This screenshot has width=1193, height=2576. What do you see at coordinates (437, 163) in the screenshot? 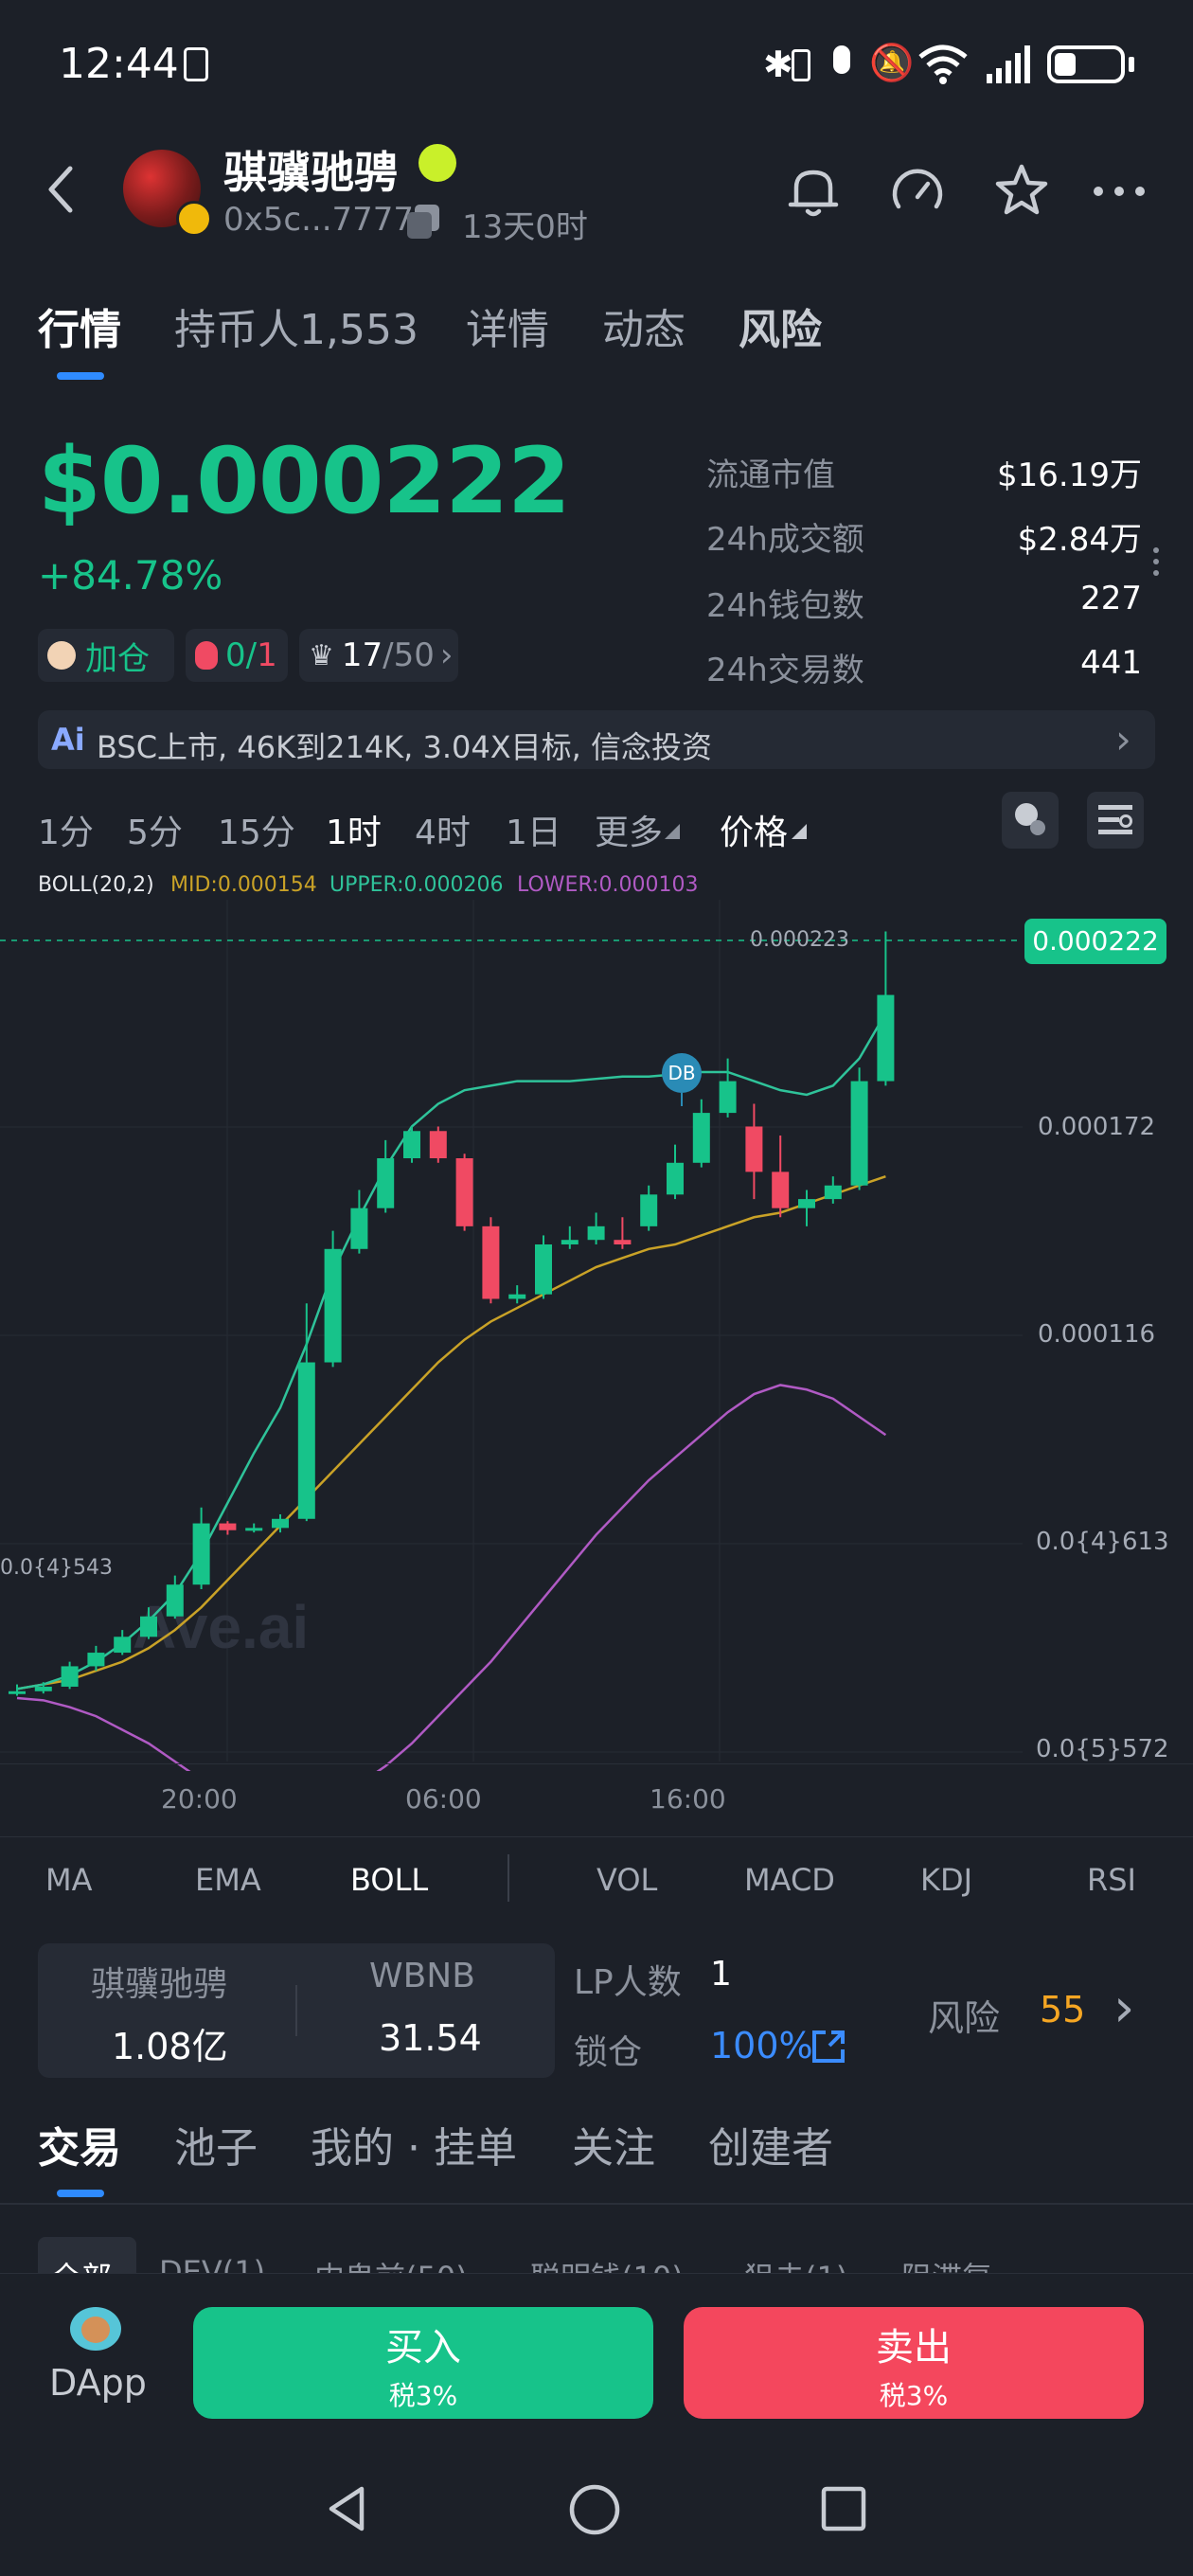
I see `verified-icon` at bounding box center [437, 163].